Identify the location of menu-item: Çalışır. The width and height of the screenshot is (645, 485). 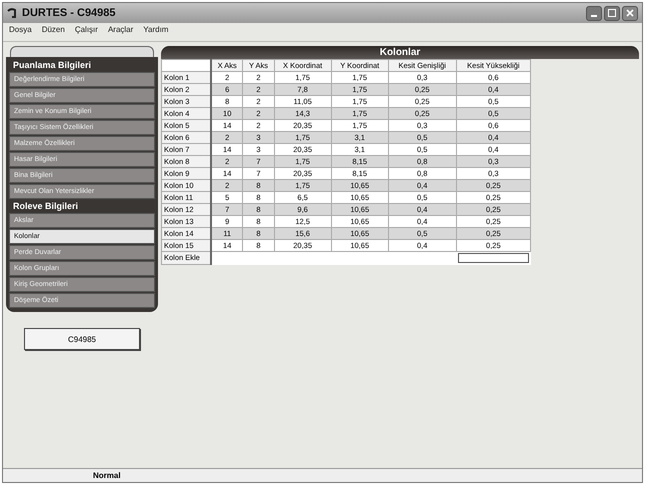
(86, 32).